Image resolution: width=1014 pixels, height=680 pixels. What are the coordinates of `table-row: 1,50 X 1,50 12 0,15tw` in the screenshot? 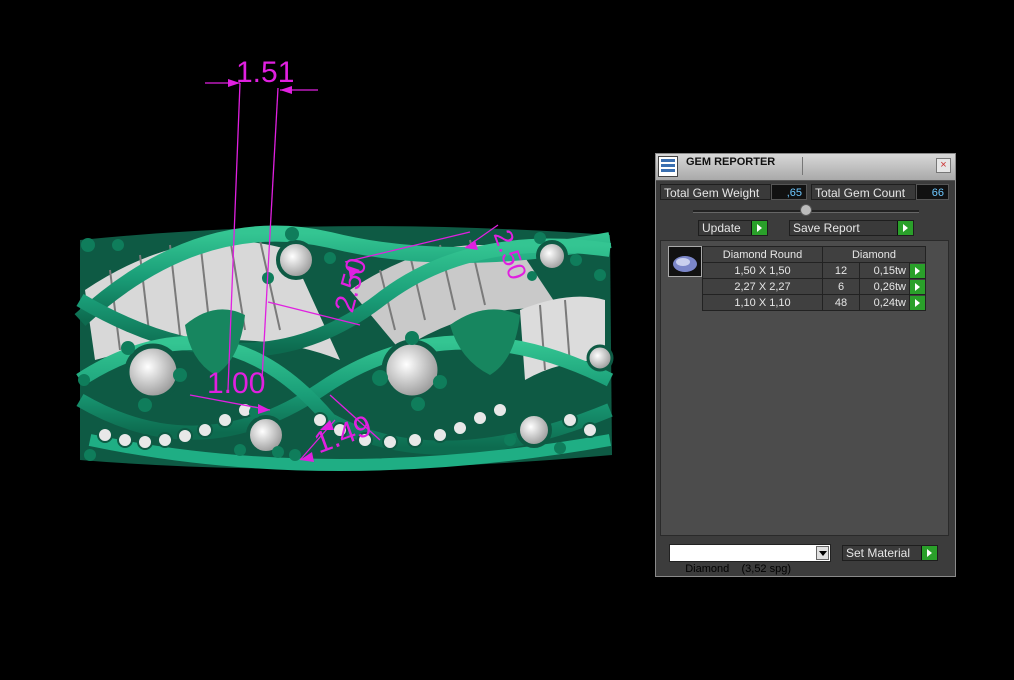 It's located at (814, 270).